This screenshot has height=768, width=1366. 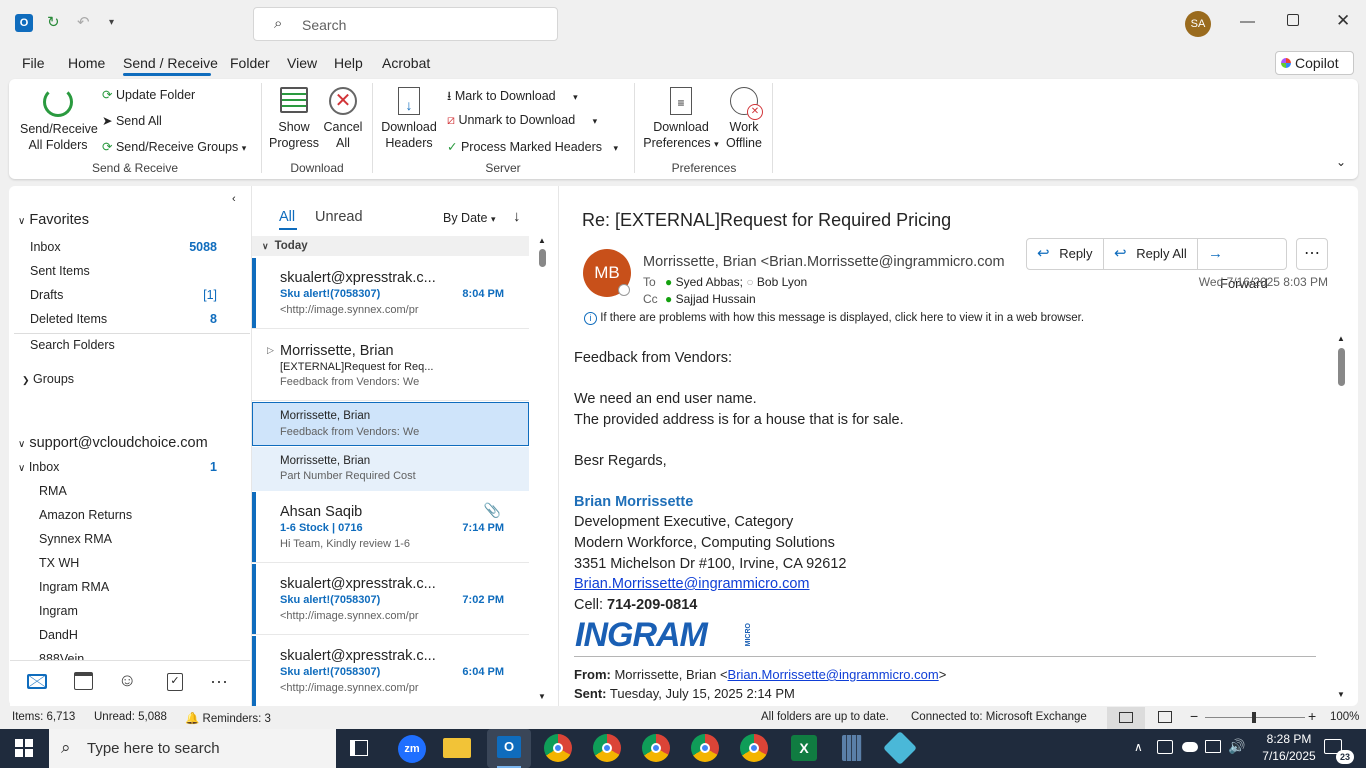 I want to click on folder-dandh: DandH, so click(x=58, y=635).